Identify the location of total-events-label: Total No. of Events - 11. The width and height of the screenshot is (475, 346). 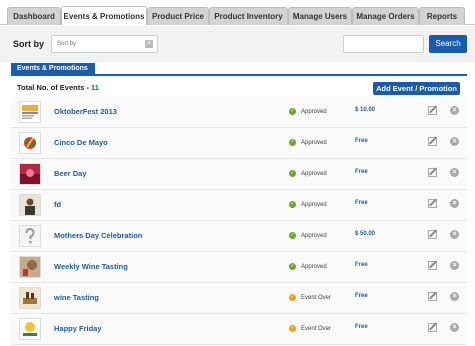
(58, 87).